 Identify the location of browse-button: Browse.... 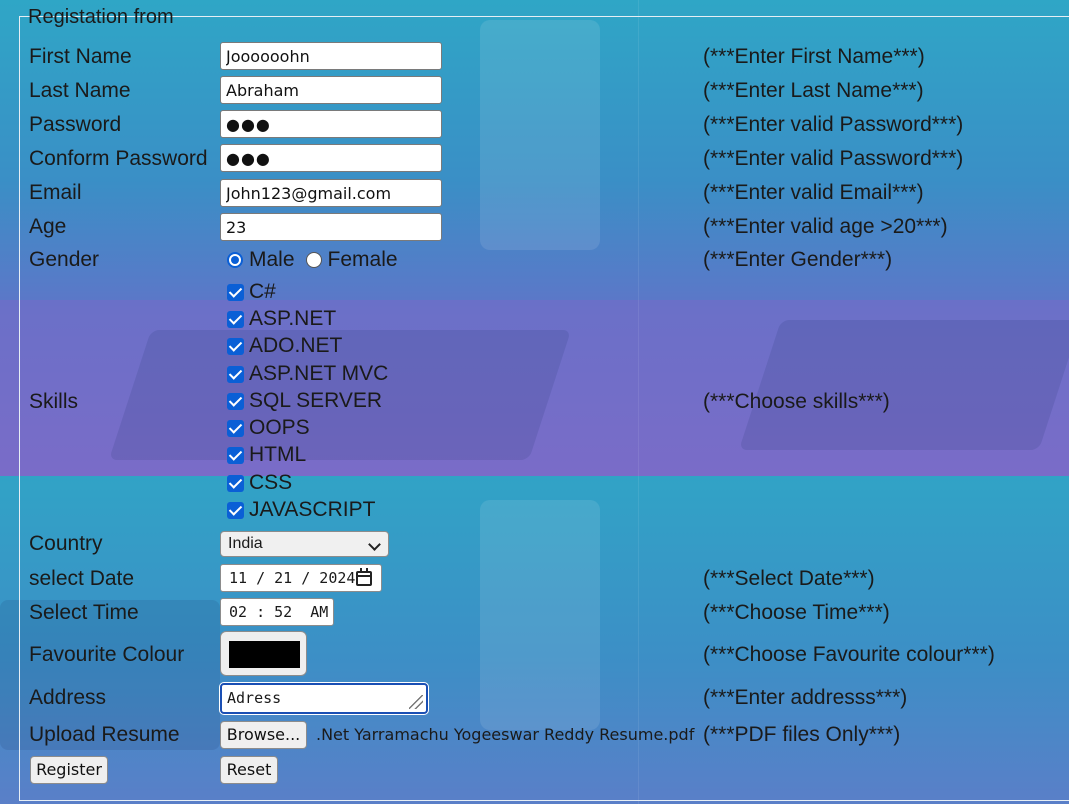
(263, 735).